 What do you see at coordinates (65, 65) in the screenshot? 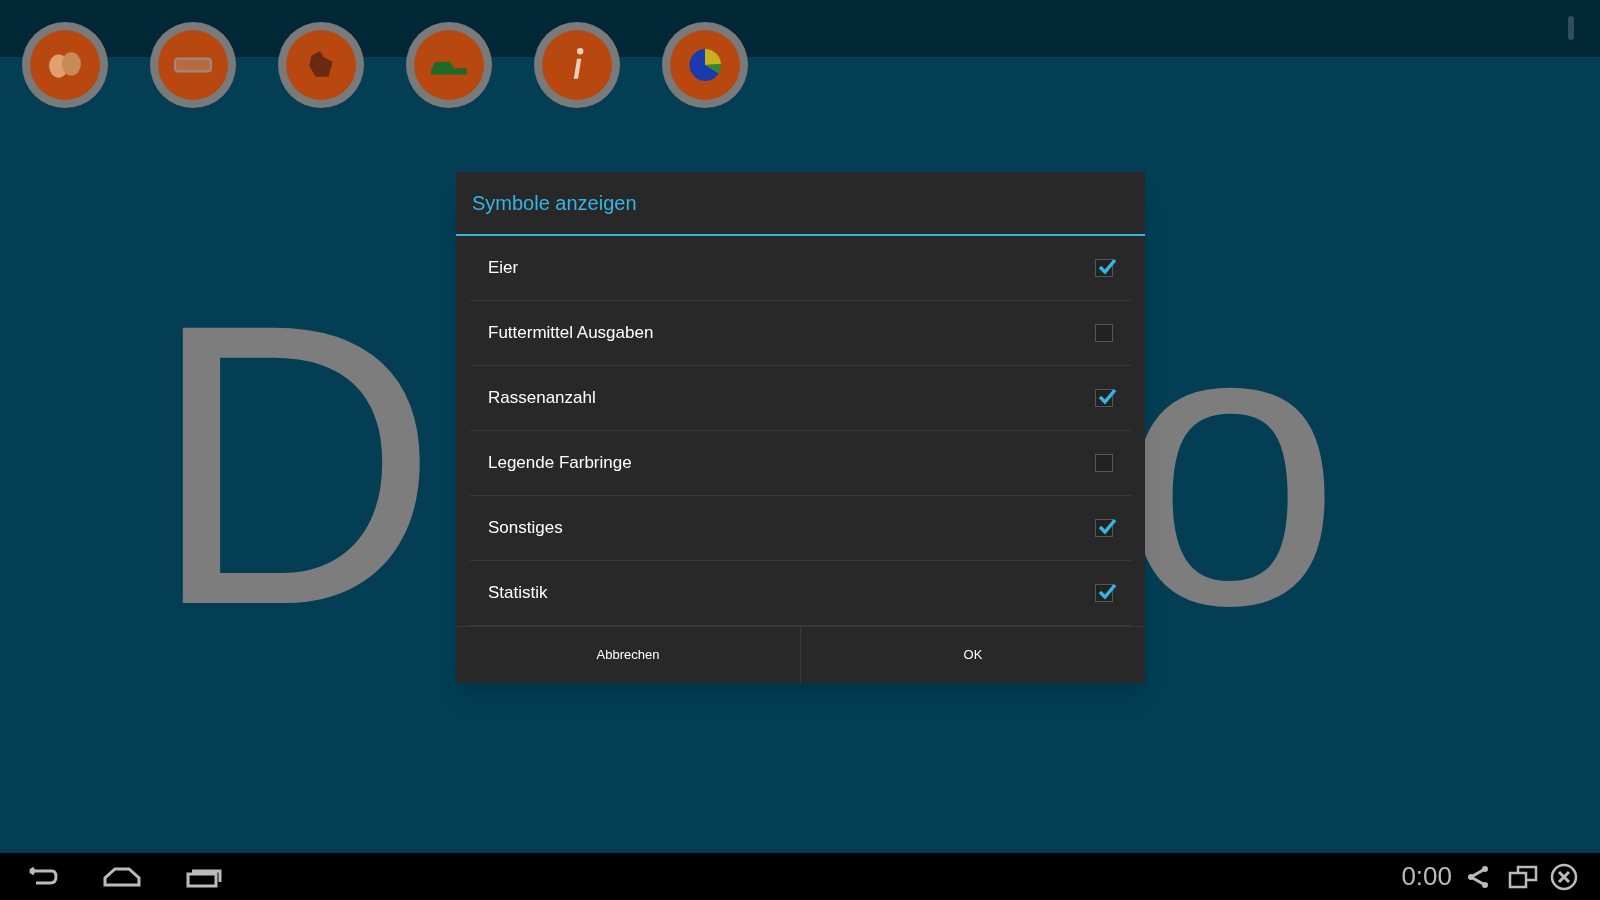
I see `eggs-icon` at bounding box center [65, 65].